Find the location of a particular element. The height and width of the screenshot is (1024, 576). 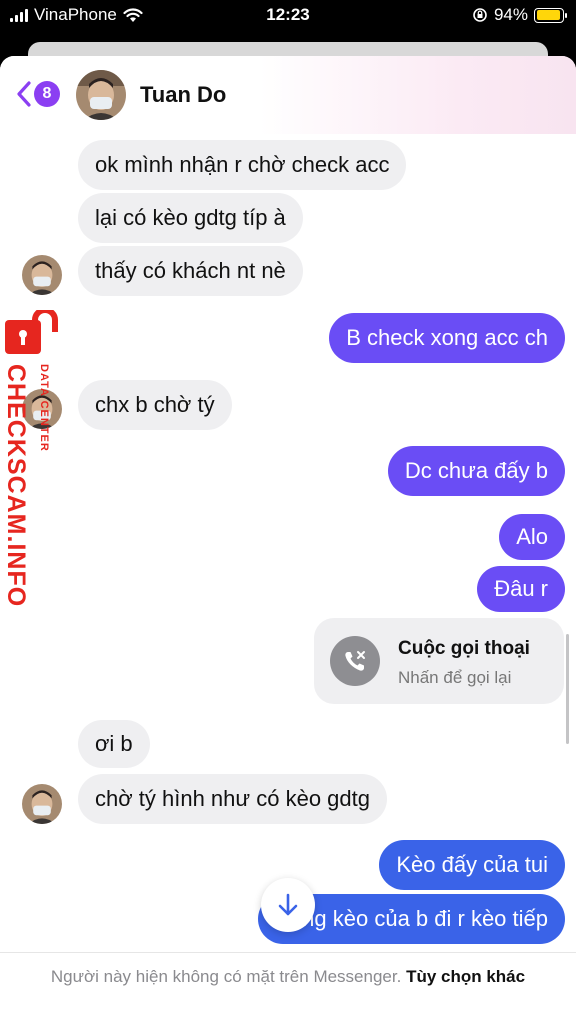

unread-badge: 8 is located at coordinates (47, 94).